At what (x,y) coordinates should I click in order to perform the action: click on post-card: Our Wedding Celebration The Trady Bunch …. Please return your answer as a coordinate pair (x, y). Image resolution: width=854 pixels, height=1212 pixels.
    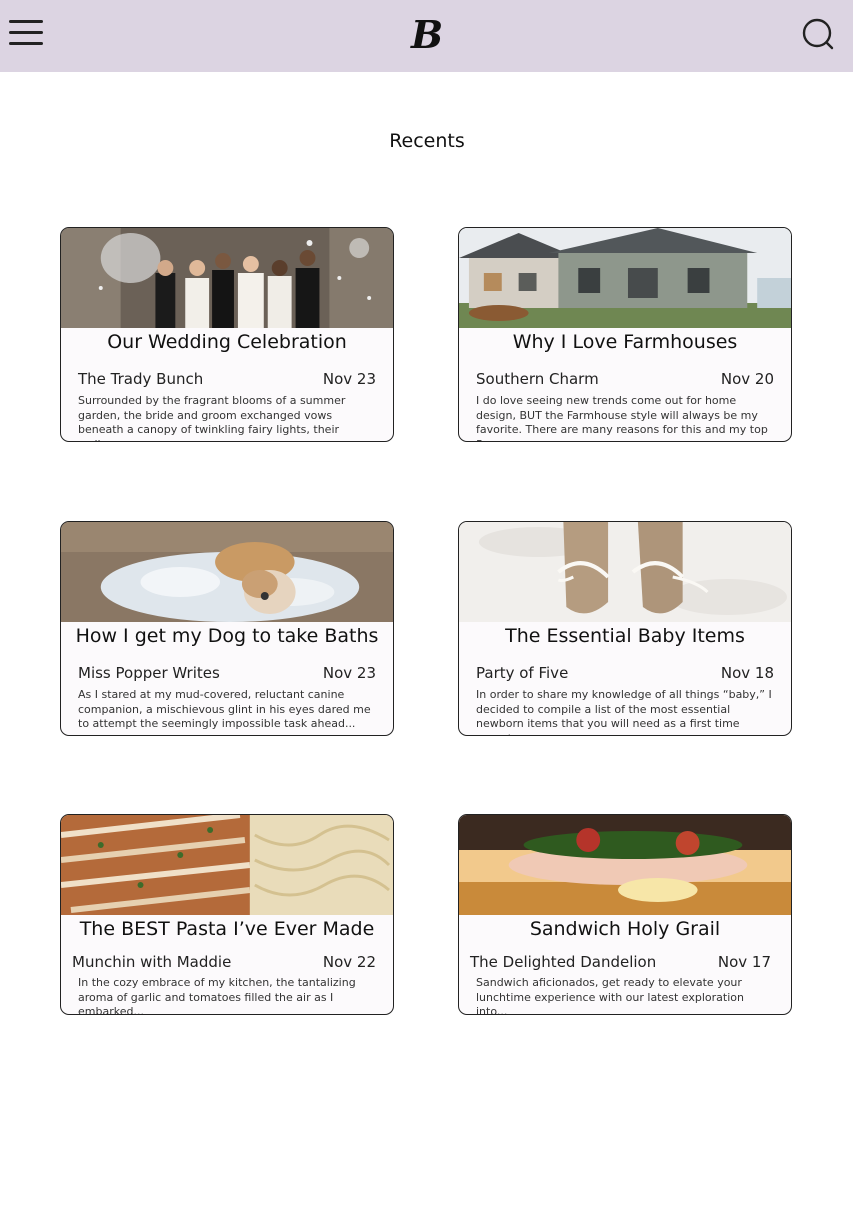
    Looking at the image, I should click on (227, 334).